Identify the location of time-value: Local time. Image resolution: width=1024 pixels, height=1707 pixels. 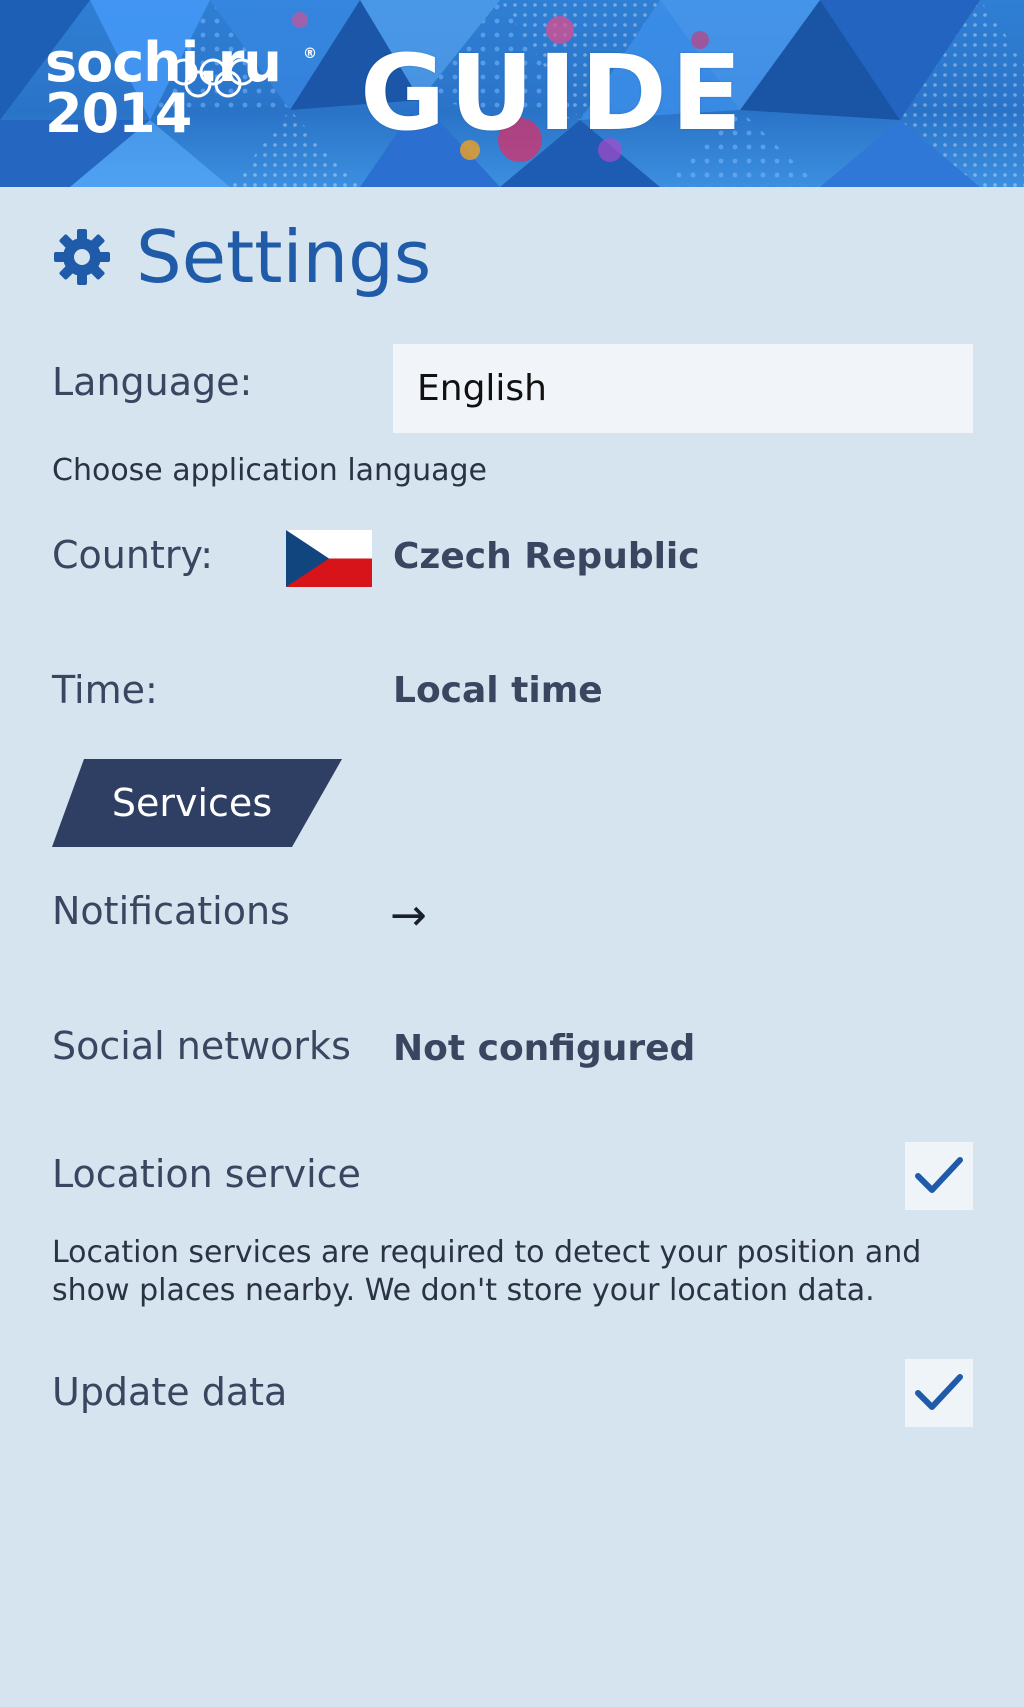
(498, 690).